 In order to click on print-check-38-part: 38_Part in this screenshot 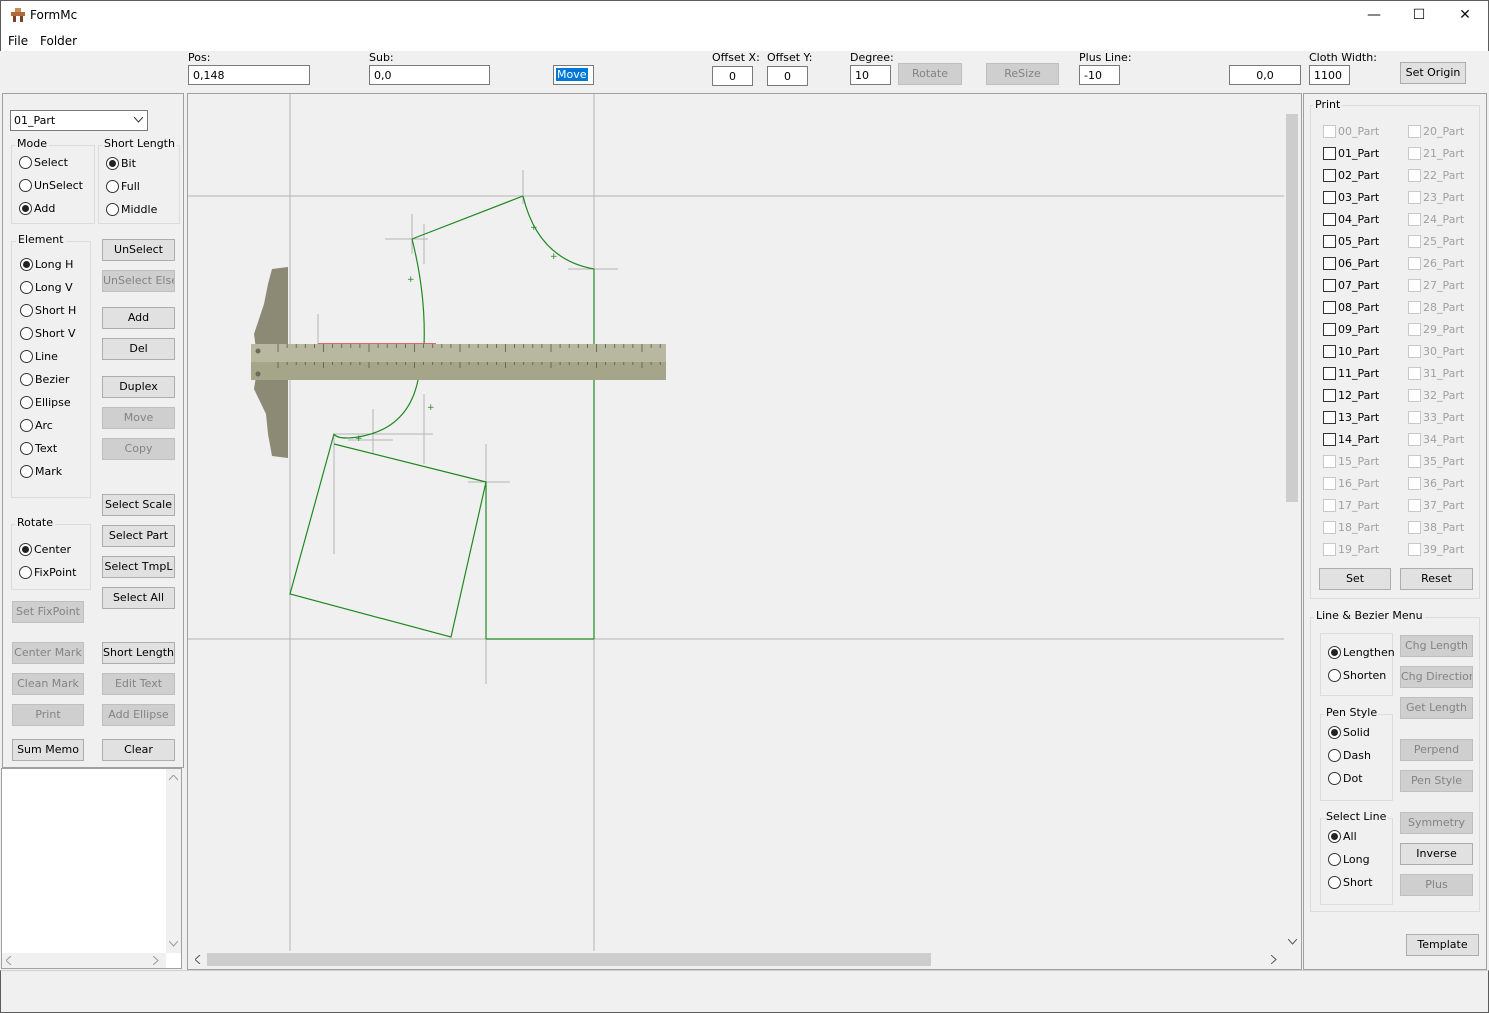, I will do `click(1436, 528)`.